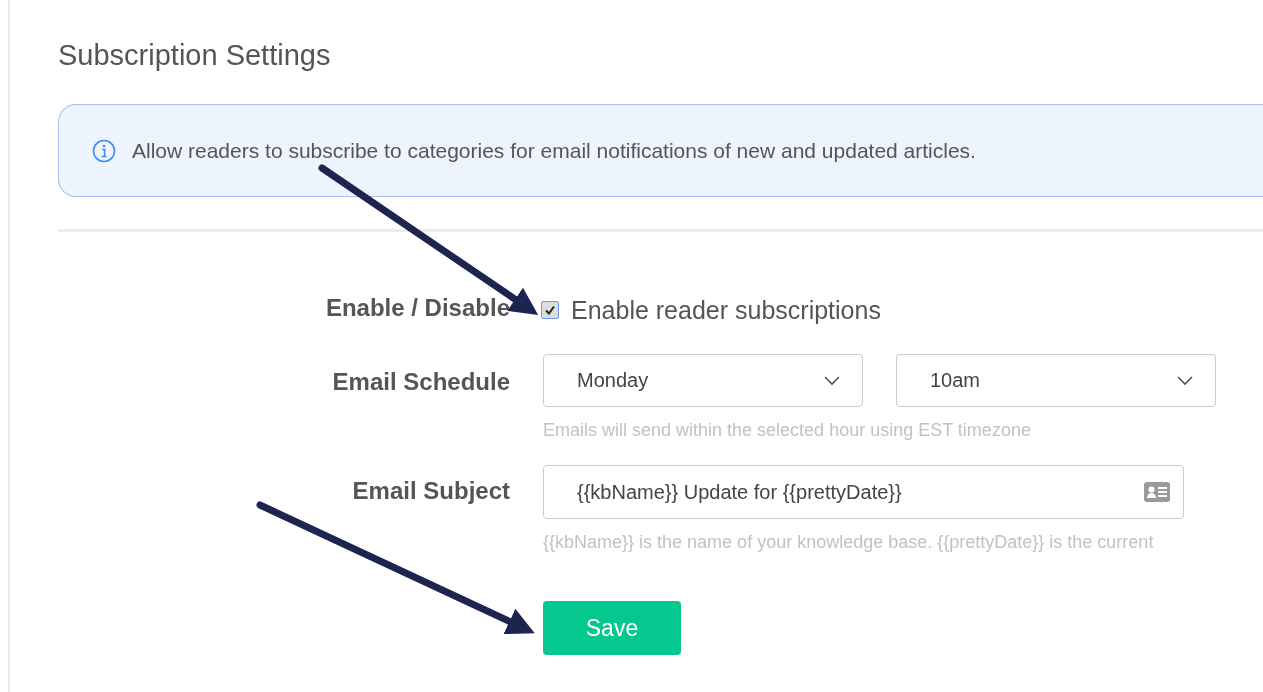 The width and height of the screenshot is (1263, 692). I want to click on field-label: Email Schedule, so click(420, 381).